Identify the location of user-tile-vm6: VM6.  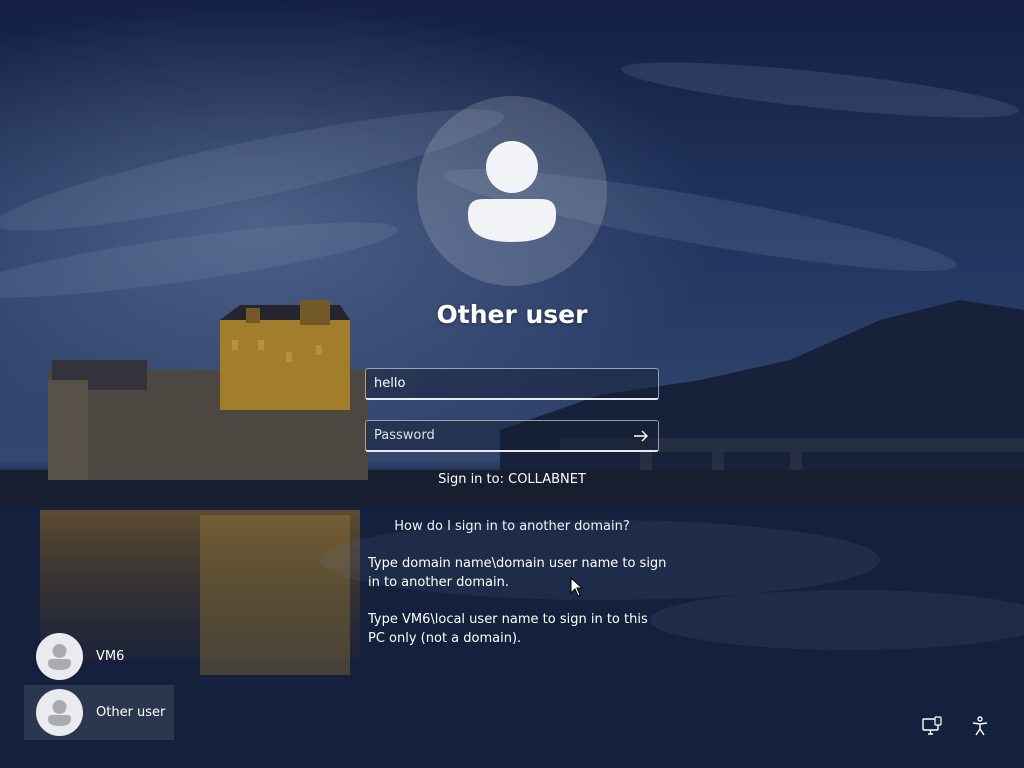
(99, 656).